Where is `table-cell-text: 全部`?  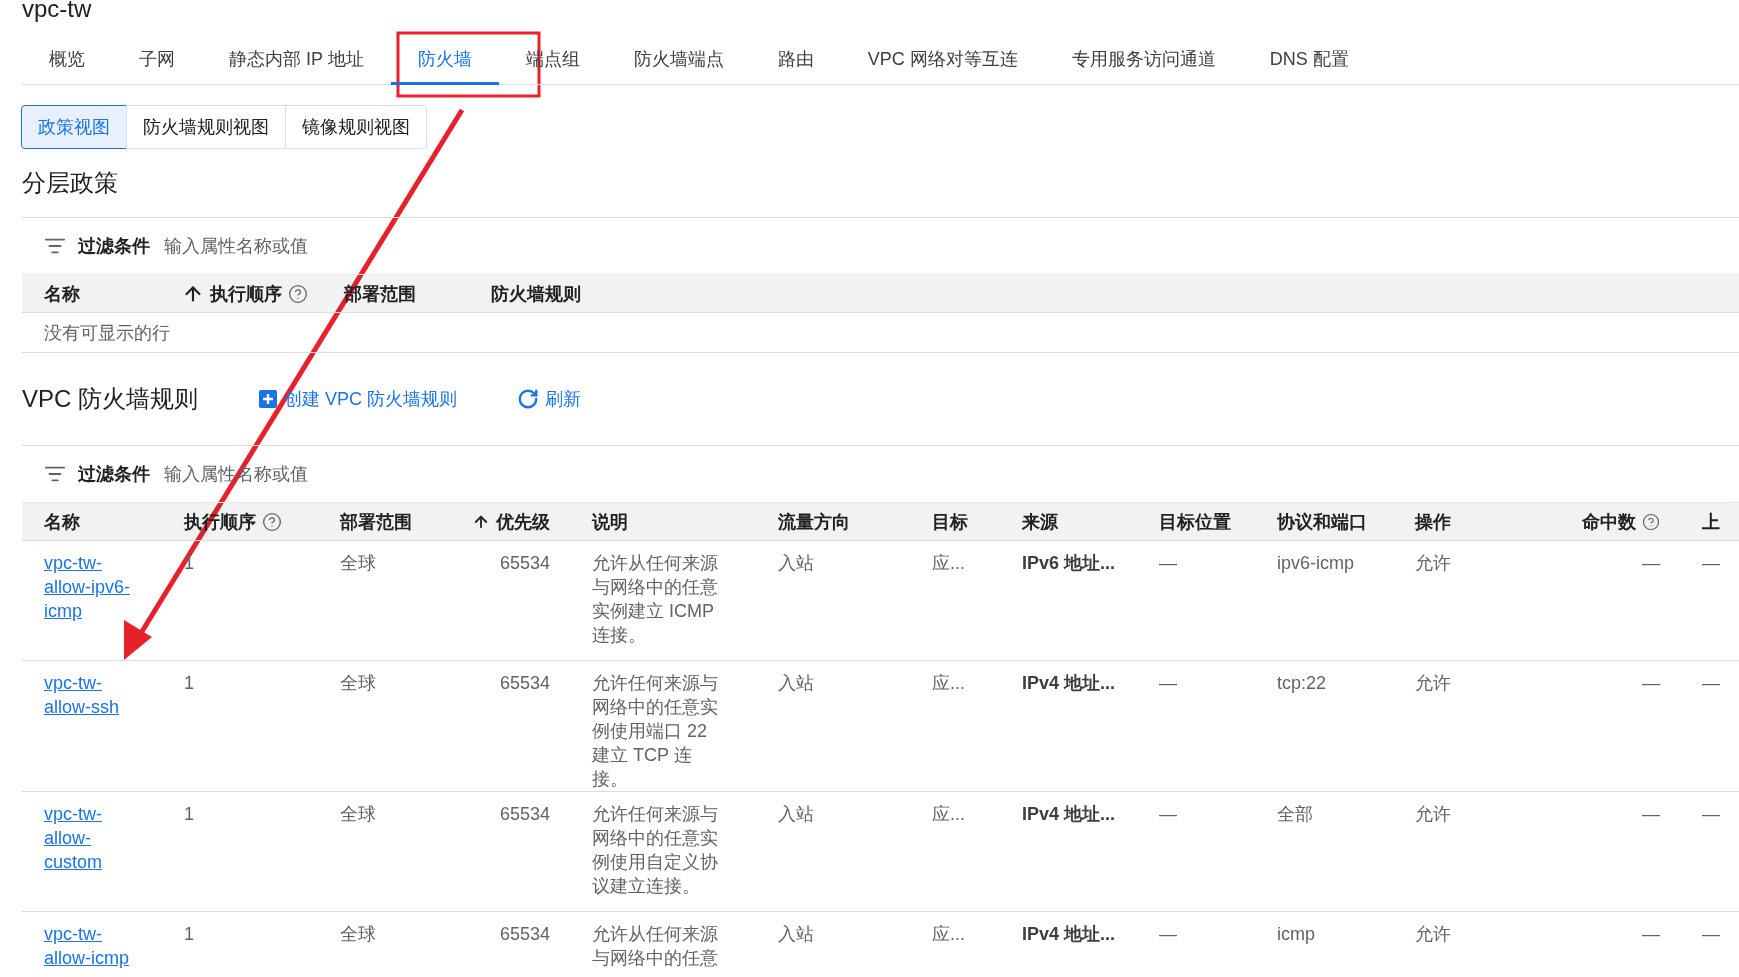
table-cell-text: 全部 is located at coordinates (1295, 814).